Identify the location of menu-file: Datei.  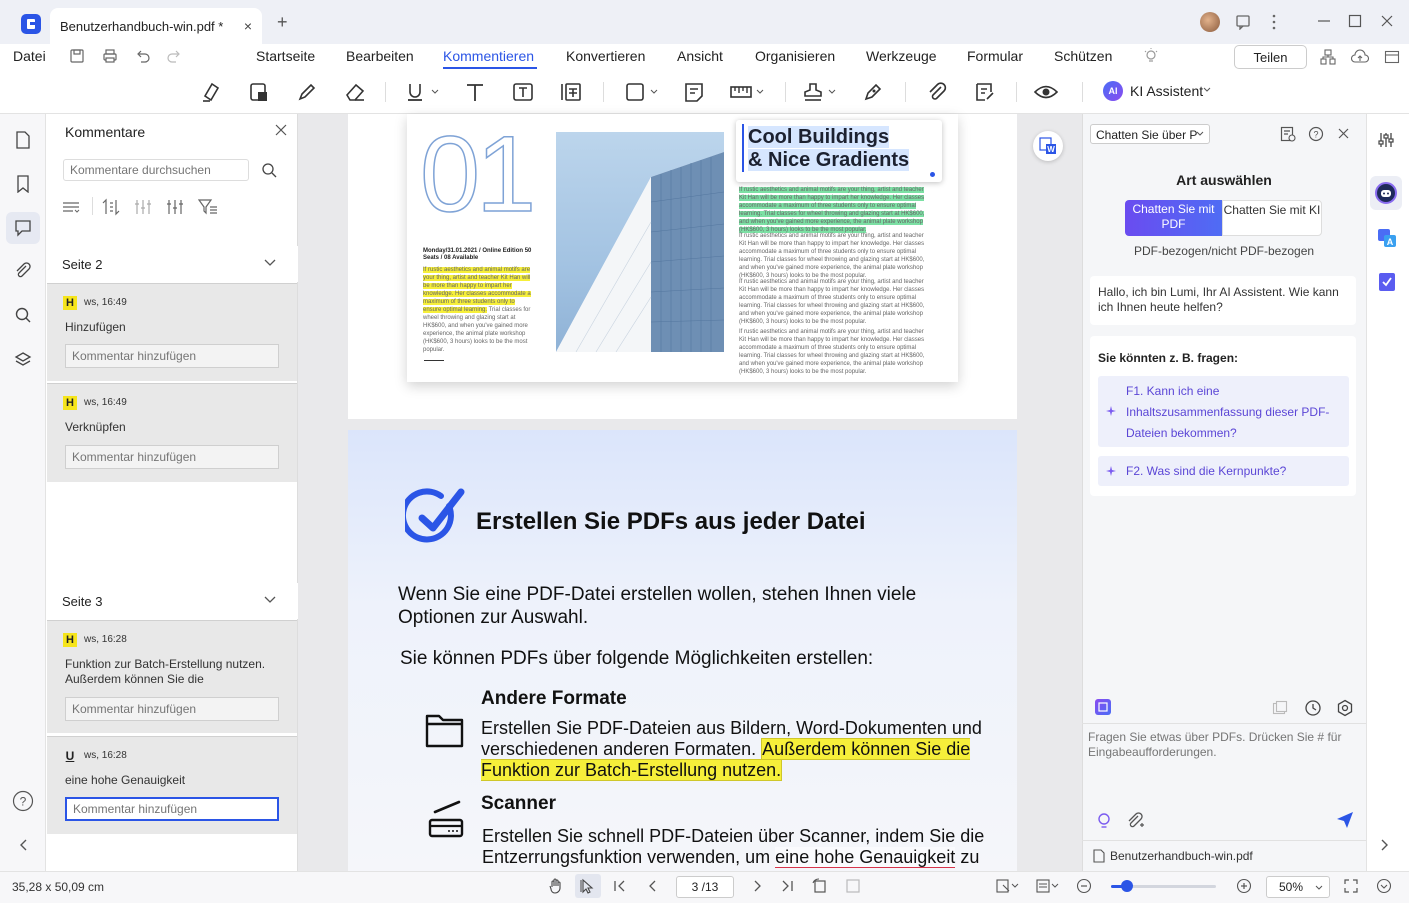
(29, 56).